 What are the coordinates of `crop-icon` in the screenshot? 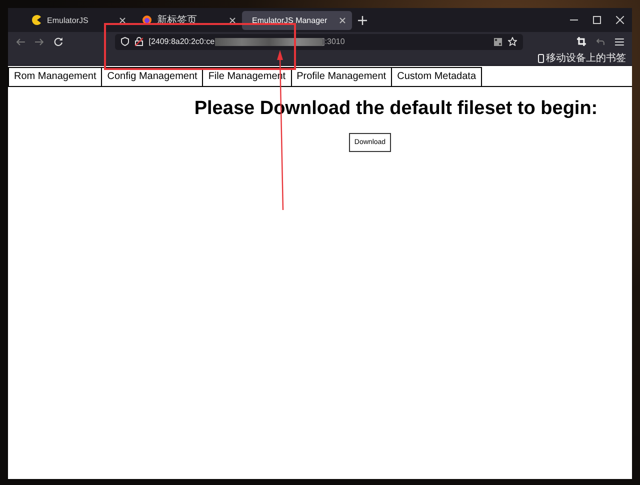 It's located at (581, 41).